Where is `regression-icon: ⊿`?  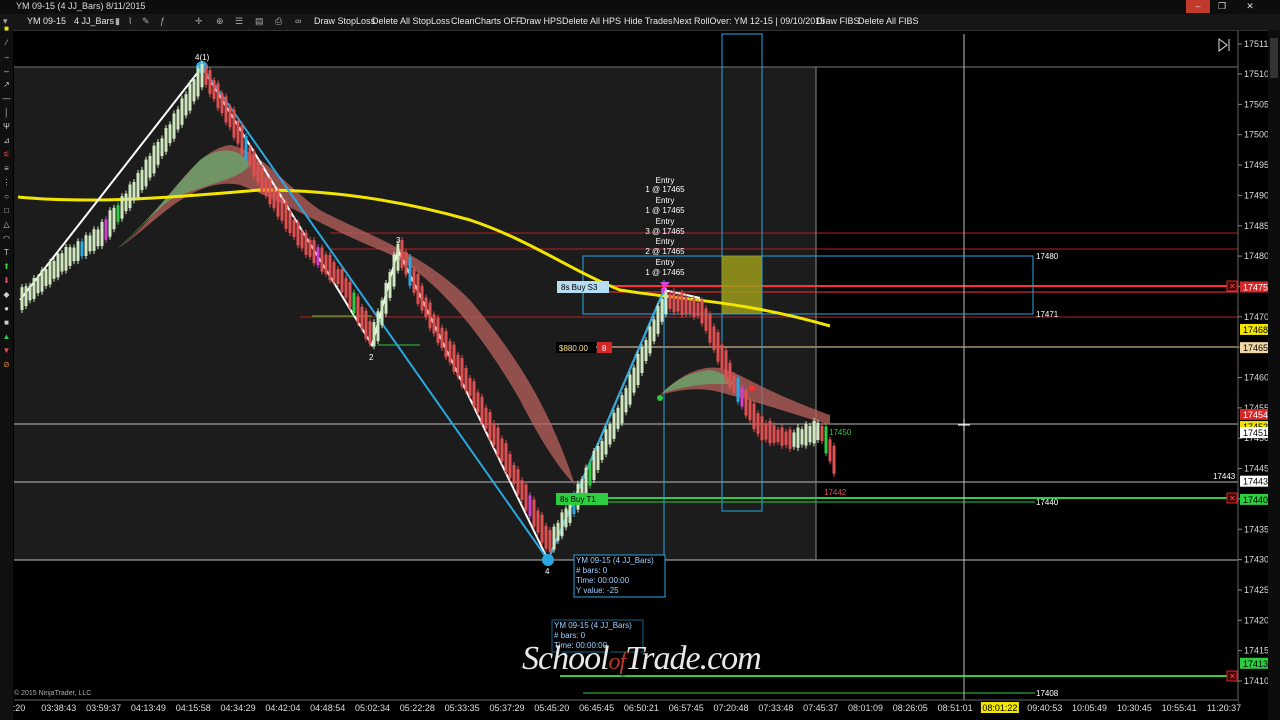 regression-icon: ⊿ is located at coordinates (6, 141).